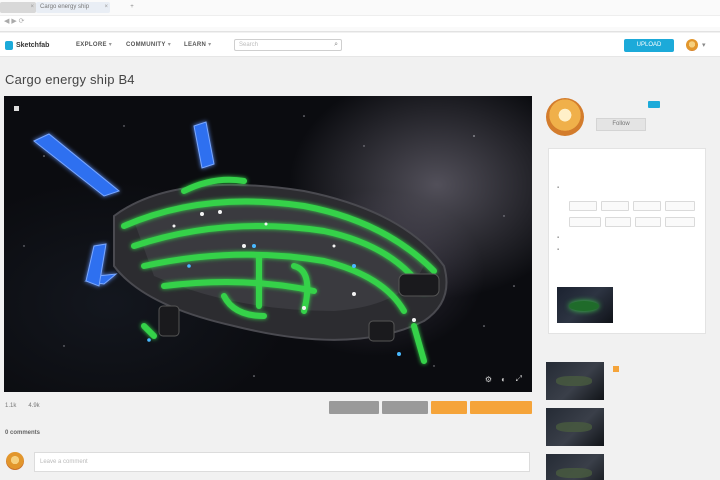 This screenshot has width=720, height=480. Describe the element at coordinates (22, 406) in the screenshot. I see `model-stats: 1.1k 4.9k` at that location.